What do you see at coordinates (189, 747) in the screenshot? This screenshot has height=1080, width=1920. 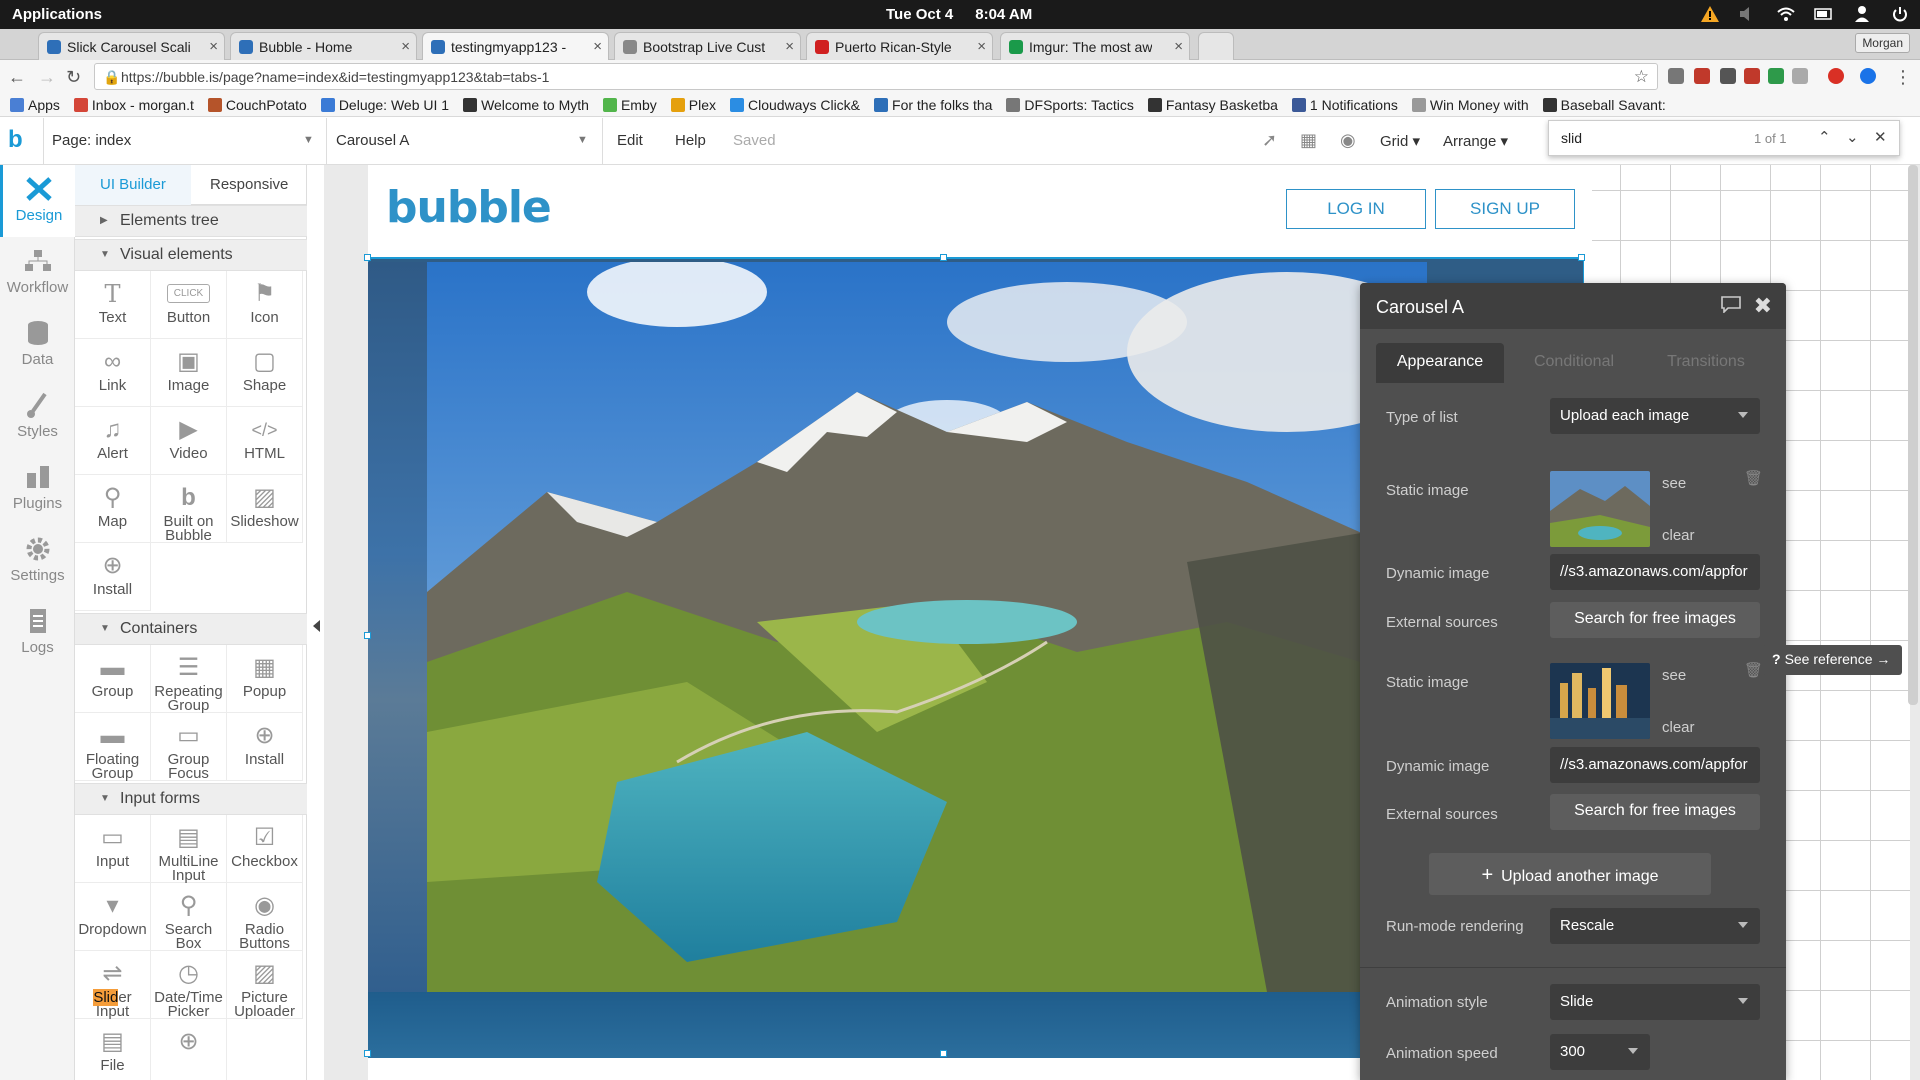 I see `palette-item-group-focus: ▭ Group Focus` at bounding box center [189, 747].